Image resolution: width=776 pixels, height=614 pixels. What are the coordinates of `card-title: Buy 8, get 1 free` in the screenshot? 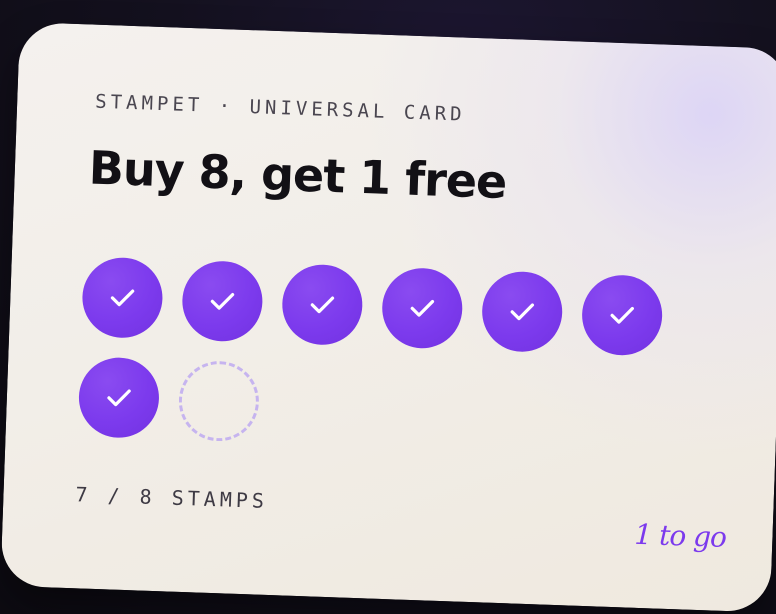 It's located at (298, 175).